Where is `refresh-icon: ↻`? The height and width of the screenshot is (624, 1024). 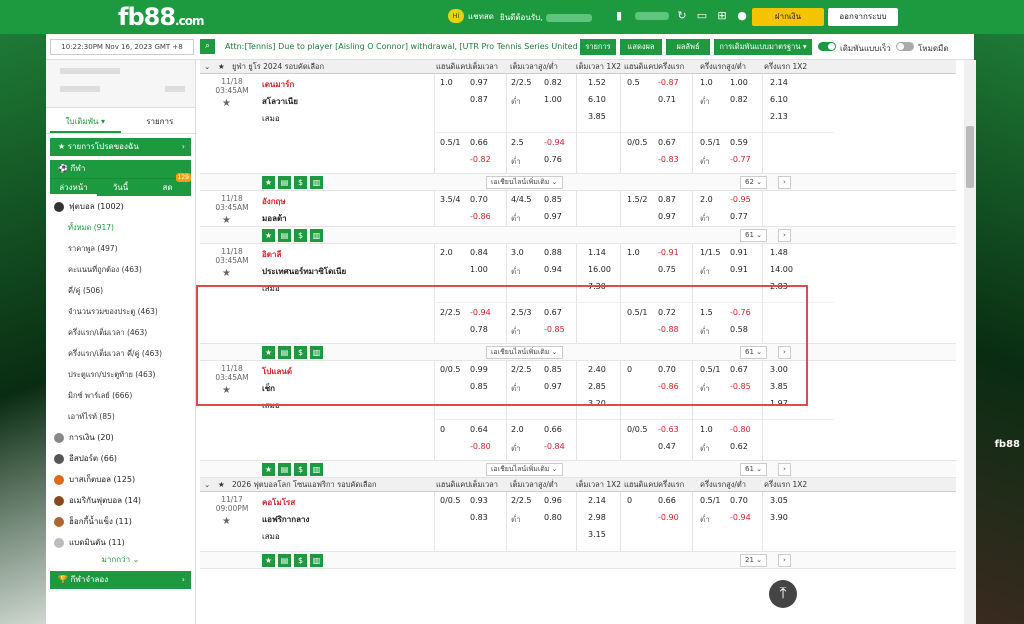
refresh-icon: ↻ is located at coordinates (682, 16).